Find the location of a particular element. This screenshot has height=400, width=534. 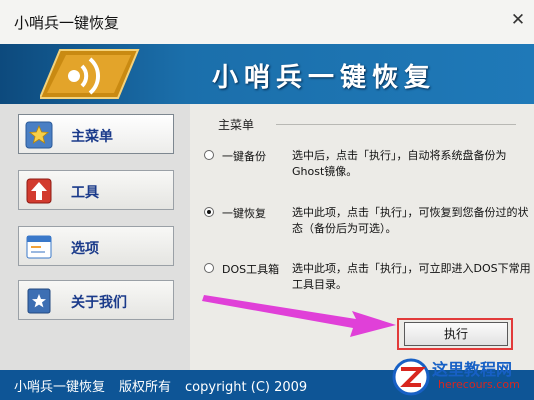

execute-button: 执行 is located at coordinates (456, 334).